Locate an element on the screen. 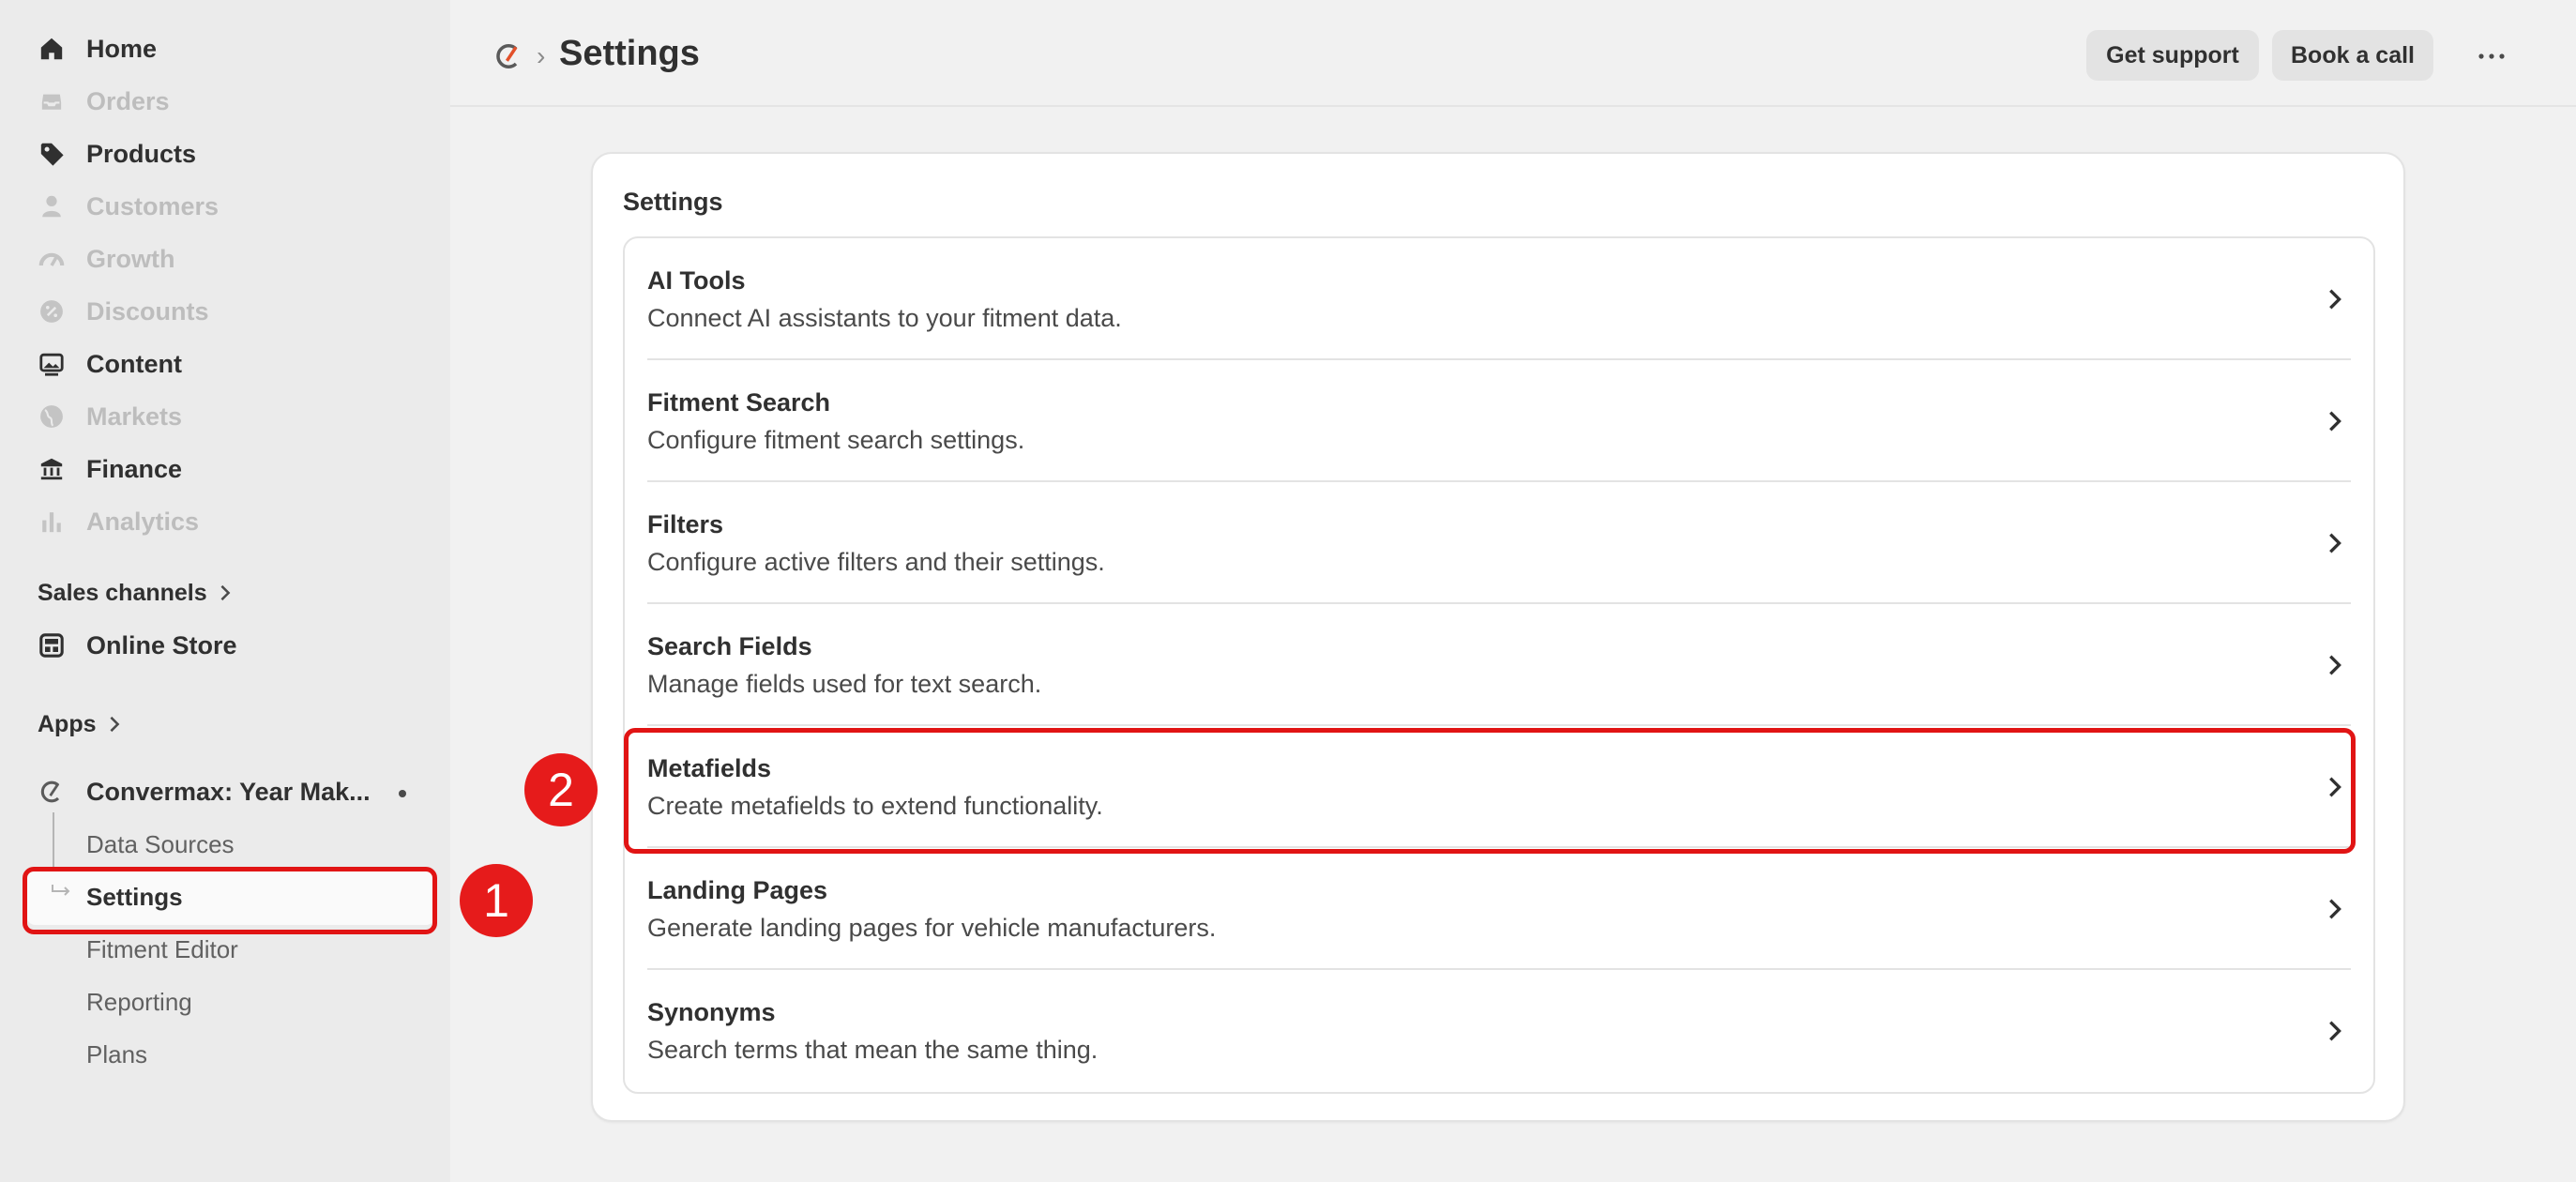 The width and height of the screenshot is (2576, 1182). row-title: Synonyms is located at coordinates (711, 1012).